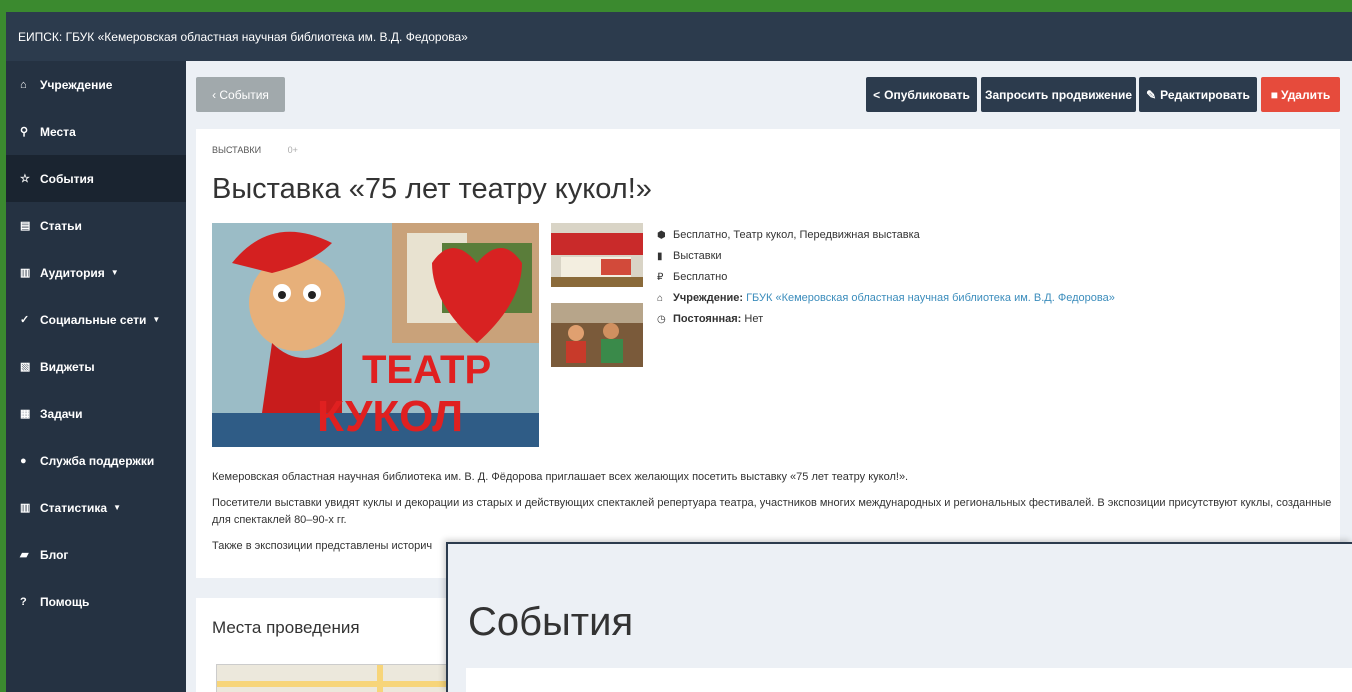  I want to click on question-circle-icon: ?, so click(23, 601).